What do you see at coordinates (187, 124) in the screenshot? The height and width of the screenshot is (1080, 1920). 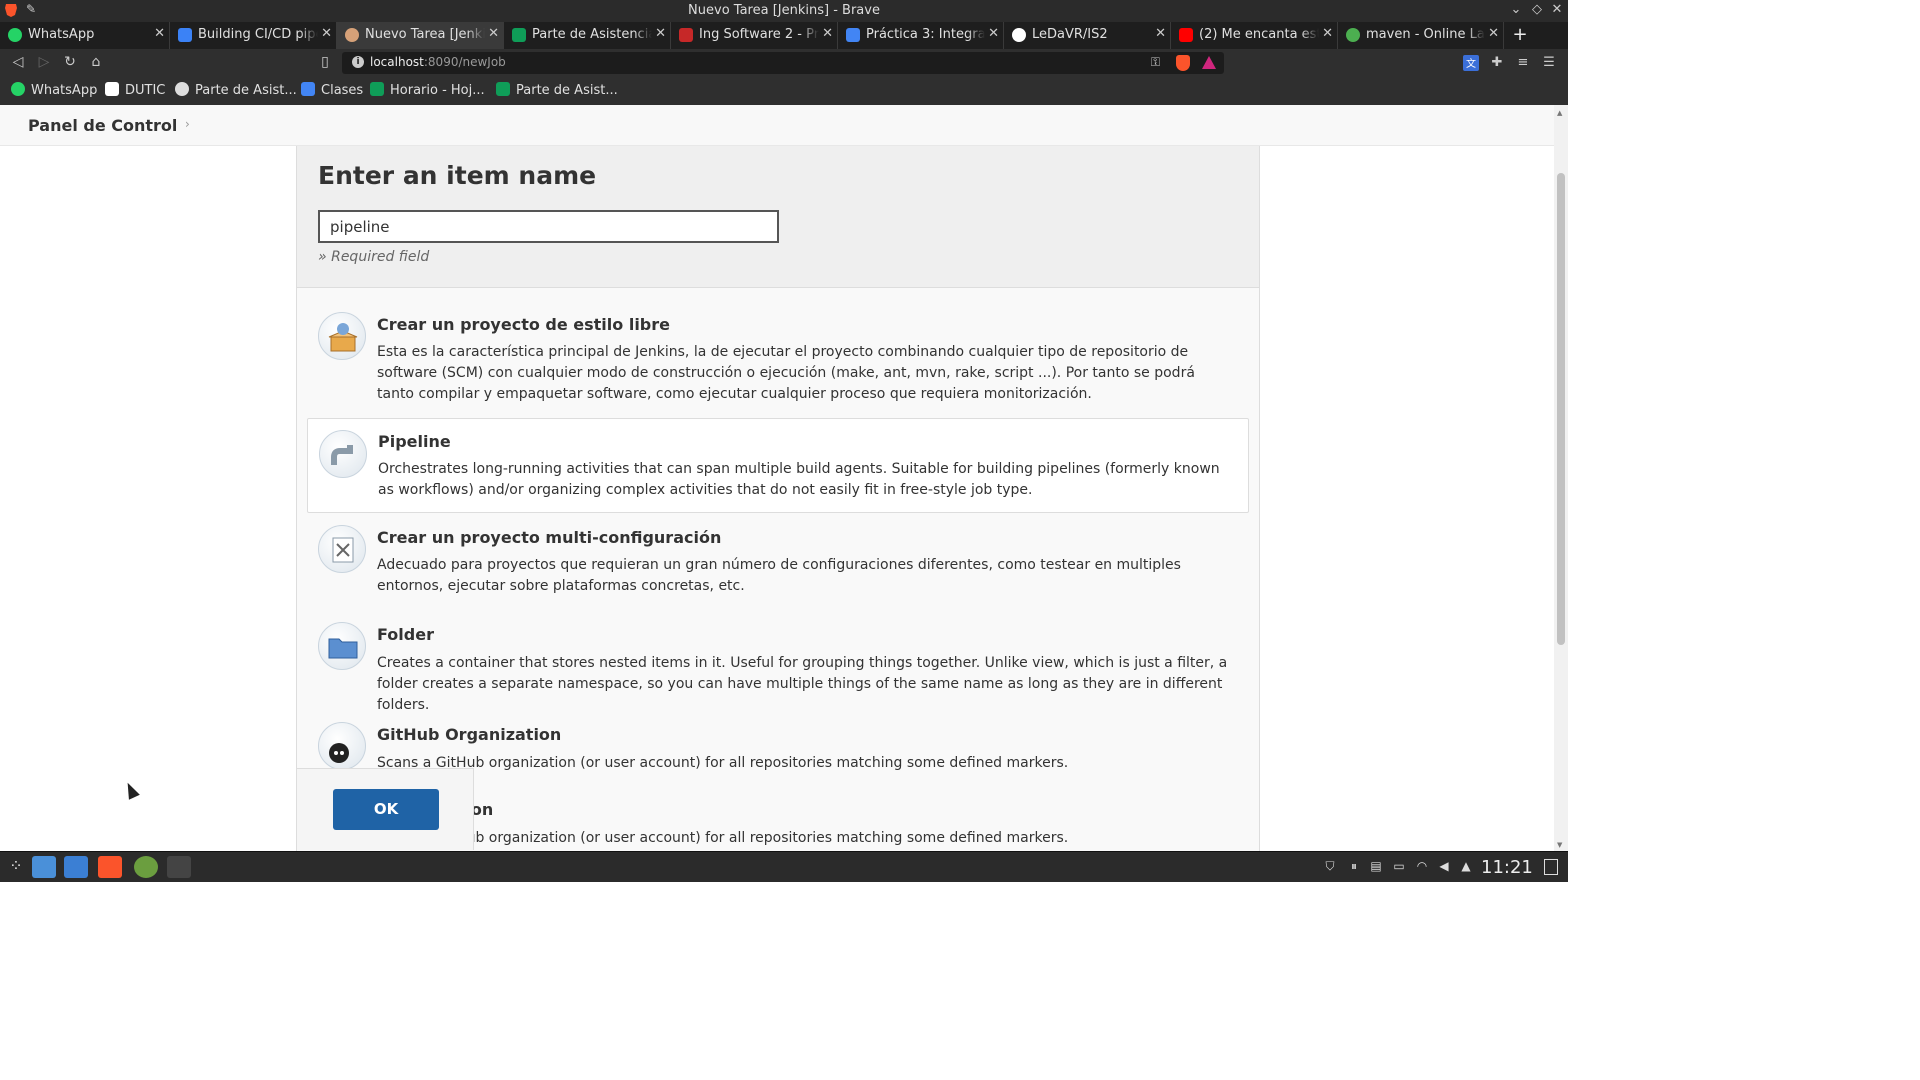 I see `chevron-right-icon: ›` at bounding box center [187, 124].